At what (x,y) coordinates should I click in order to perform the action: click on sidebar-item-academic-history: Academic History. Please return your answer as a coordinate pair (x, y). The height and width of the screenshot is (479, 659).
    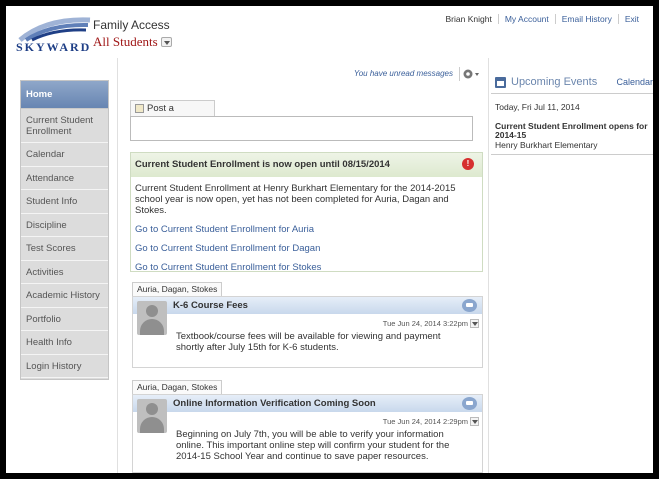
    Looking at the image, I should click on (64, 296).